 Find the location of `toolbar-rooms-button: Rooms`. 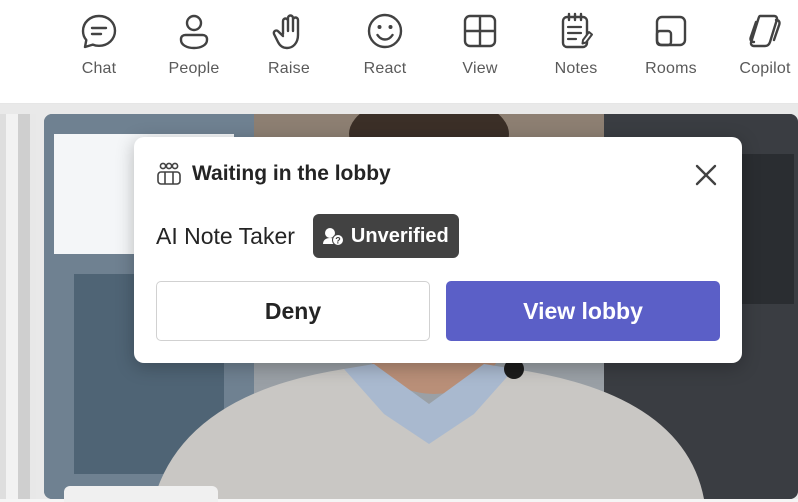

toolbar-rooms-button: Rooms is located at coordinates (671, 50).